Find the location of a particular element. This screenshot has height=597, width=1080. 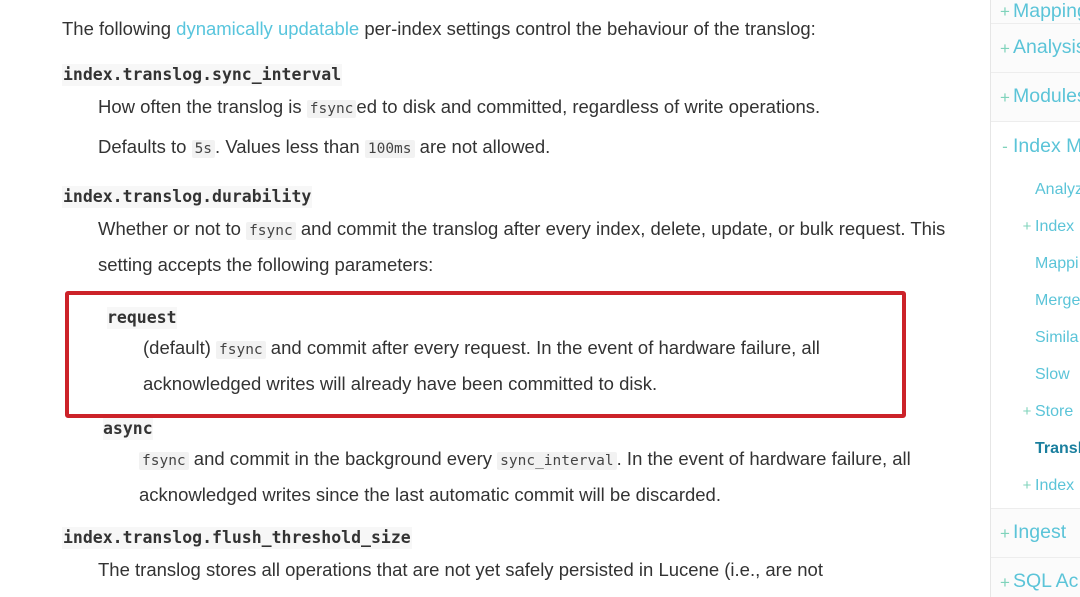

sidebar-item-label: Mappi is located at coordinates (1057, 263).